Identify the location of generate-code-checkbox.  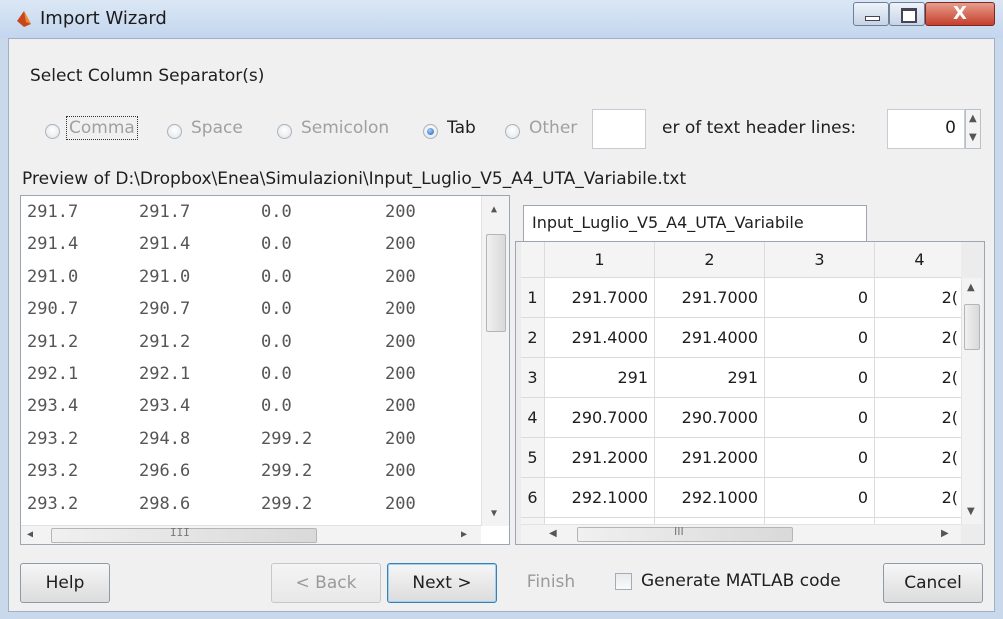
(623, 581).